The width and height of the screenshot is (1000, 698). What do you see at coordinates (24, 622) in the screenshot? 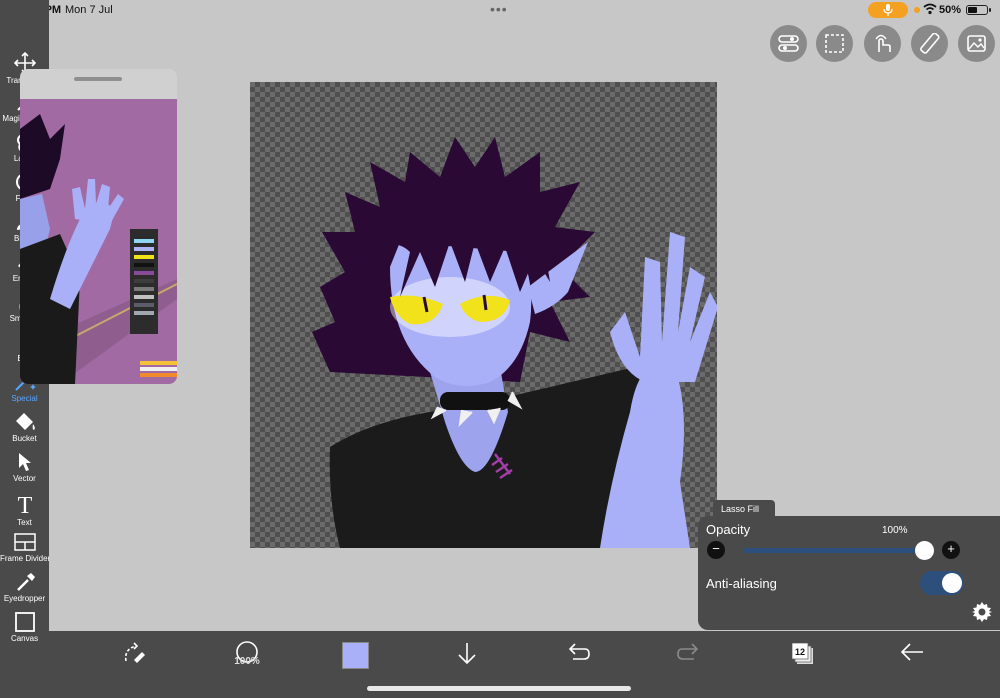
I see `canvas-icon` at bounding box center [24, 622].